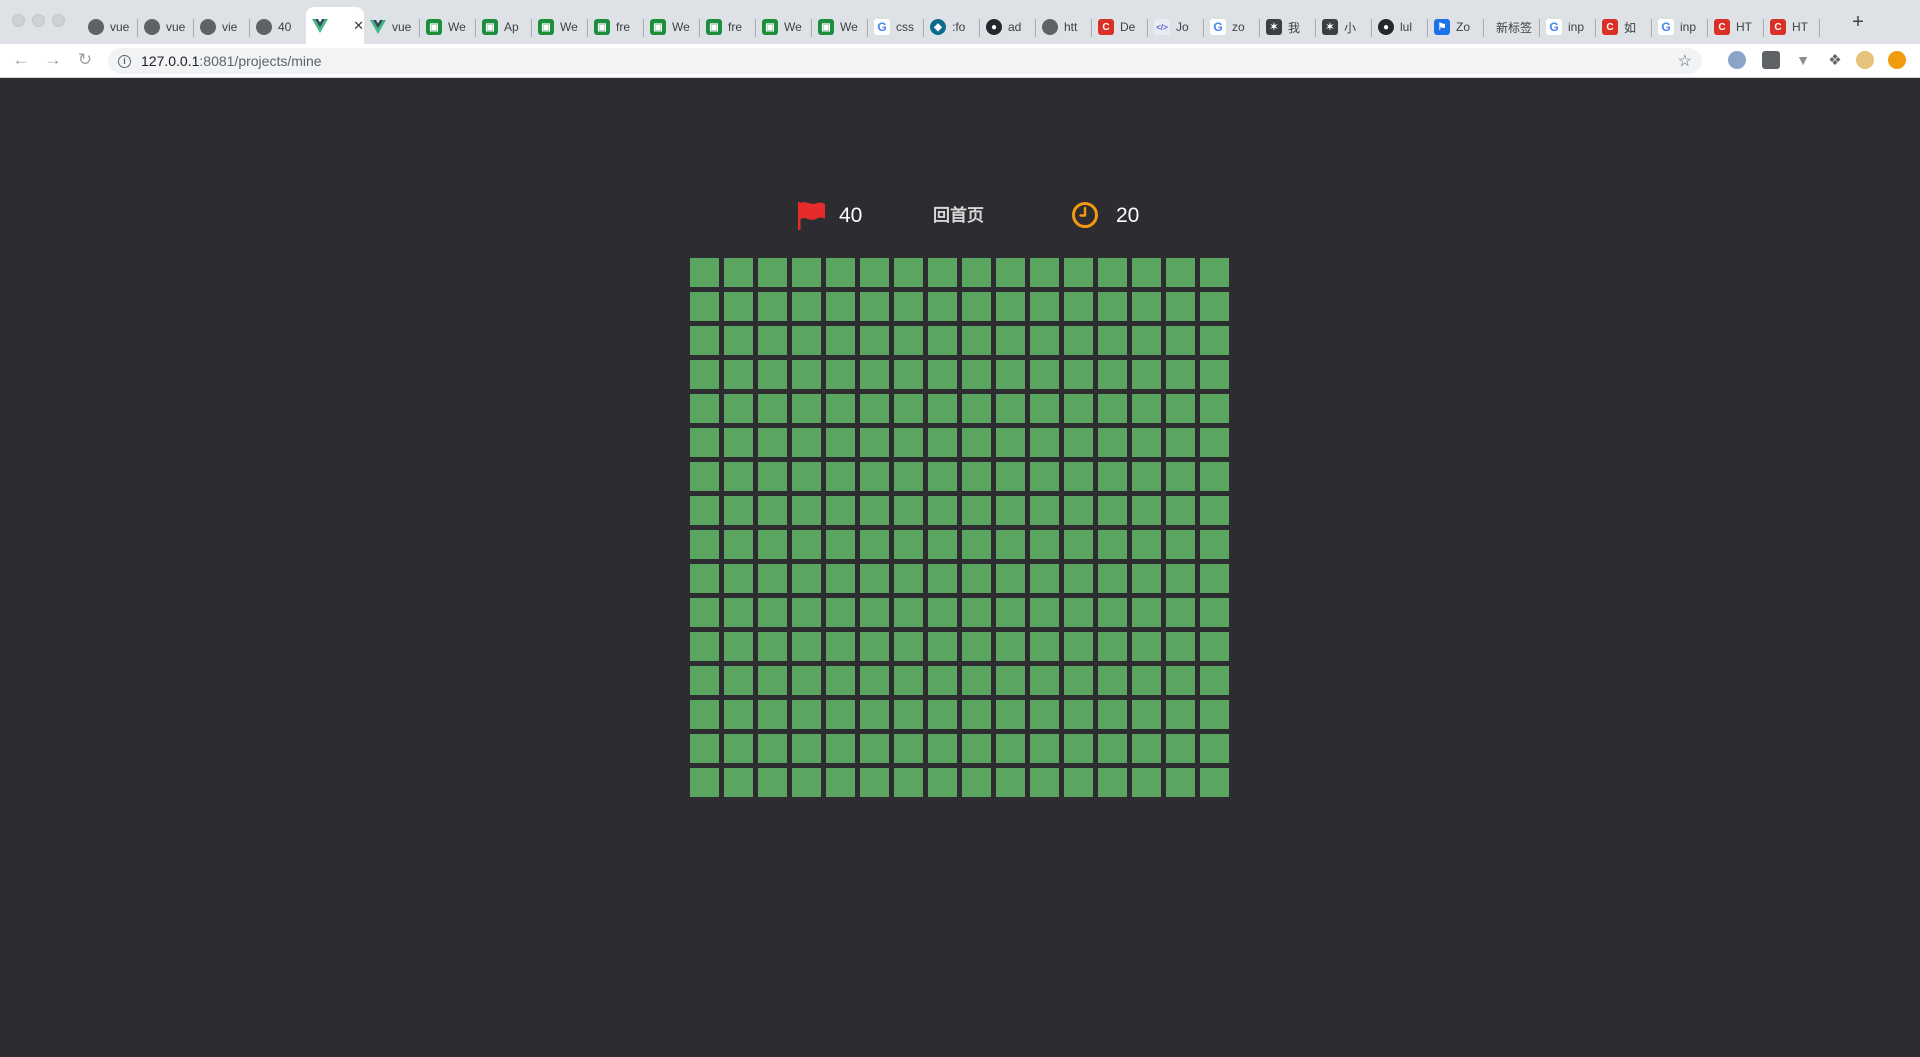 Image resolution: width=1920 pixels, height=1057 pixels. I want to click on browser-tab: vue, so click(392, 27).